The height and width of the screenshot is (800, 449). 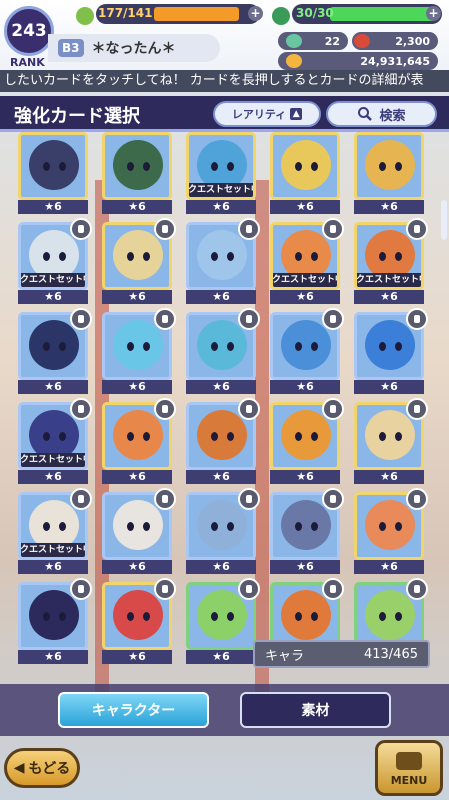 I want to click on ap-fill, so click(x=383, y=14).